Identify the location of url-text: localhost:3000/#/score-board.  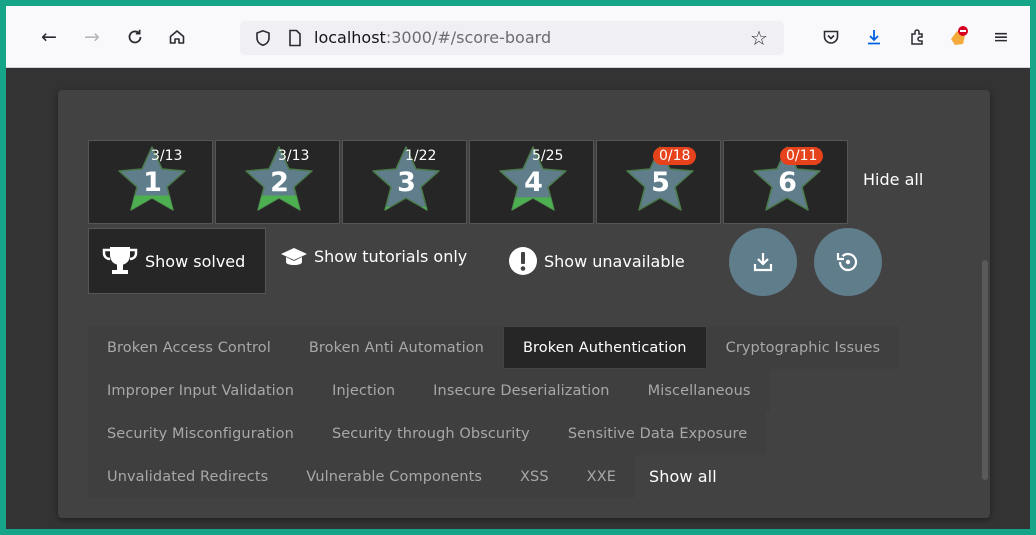
(432, 37).